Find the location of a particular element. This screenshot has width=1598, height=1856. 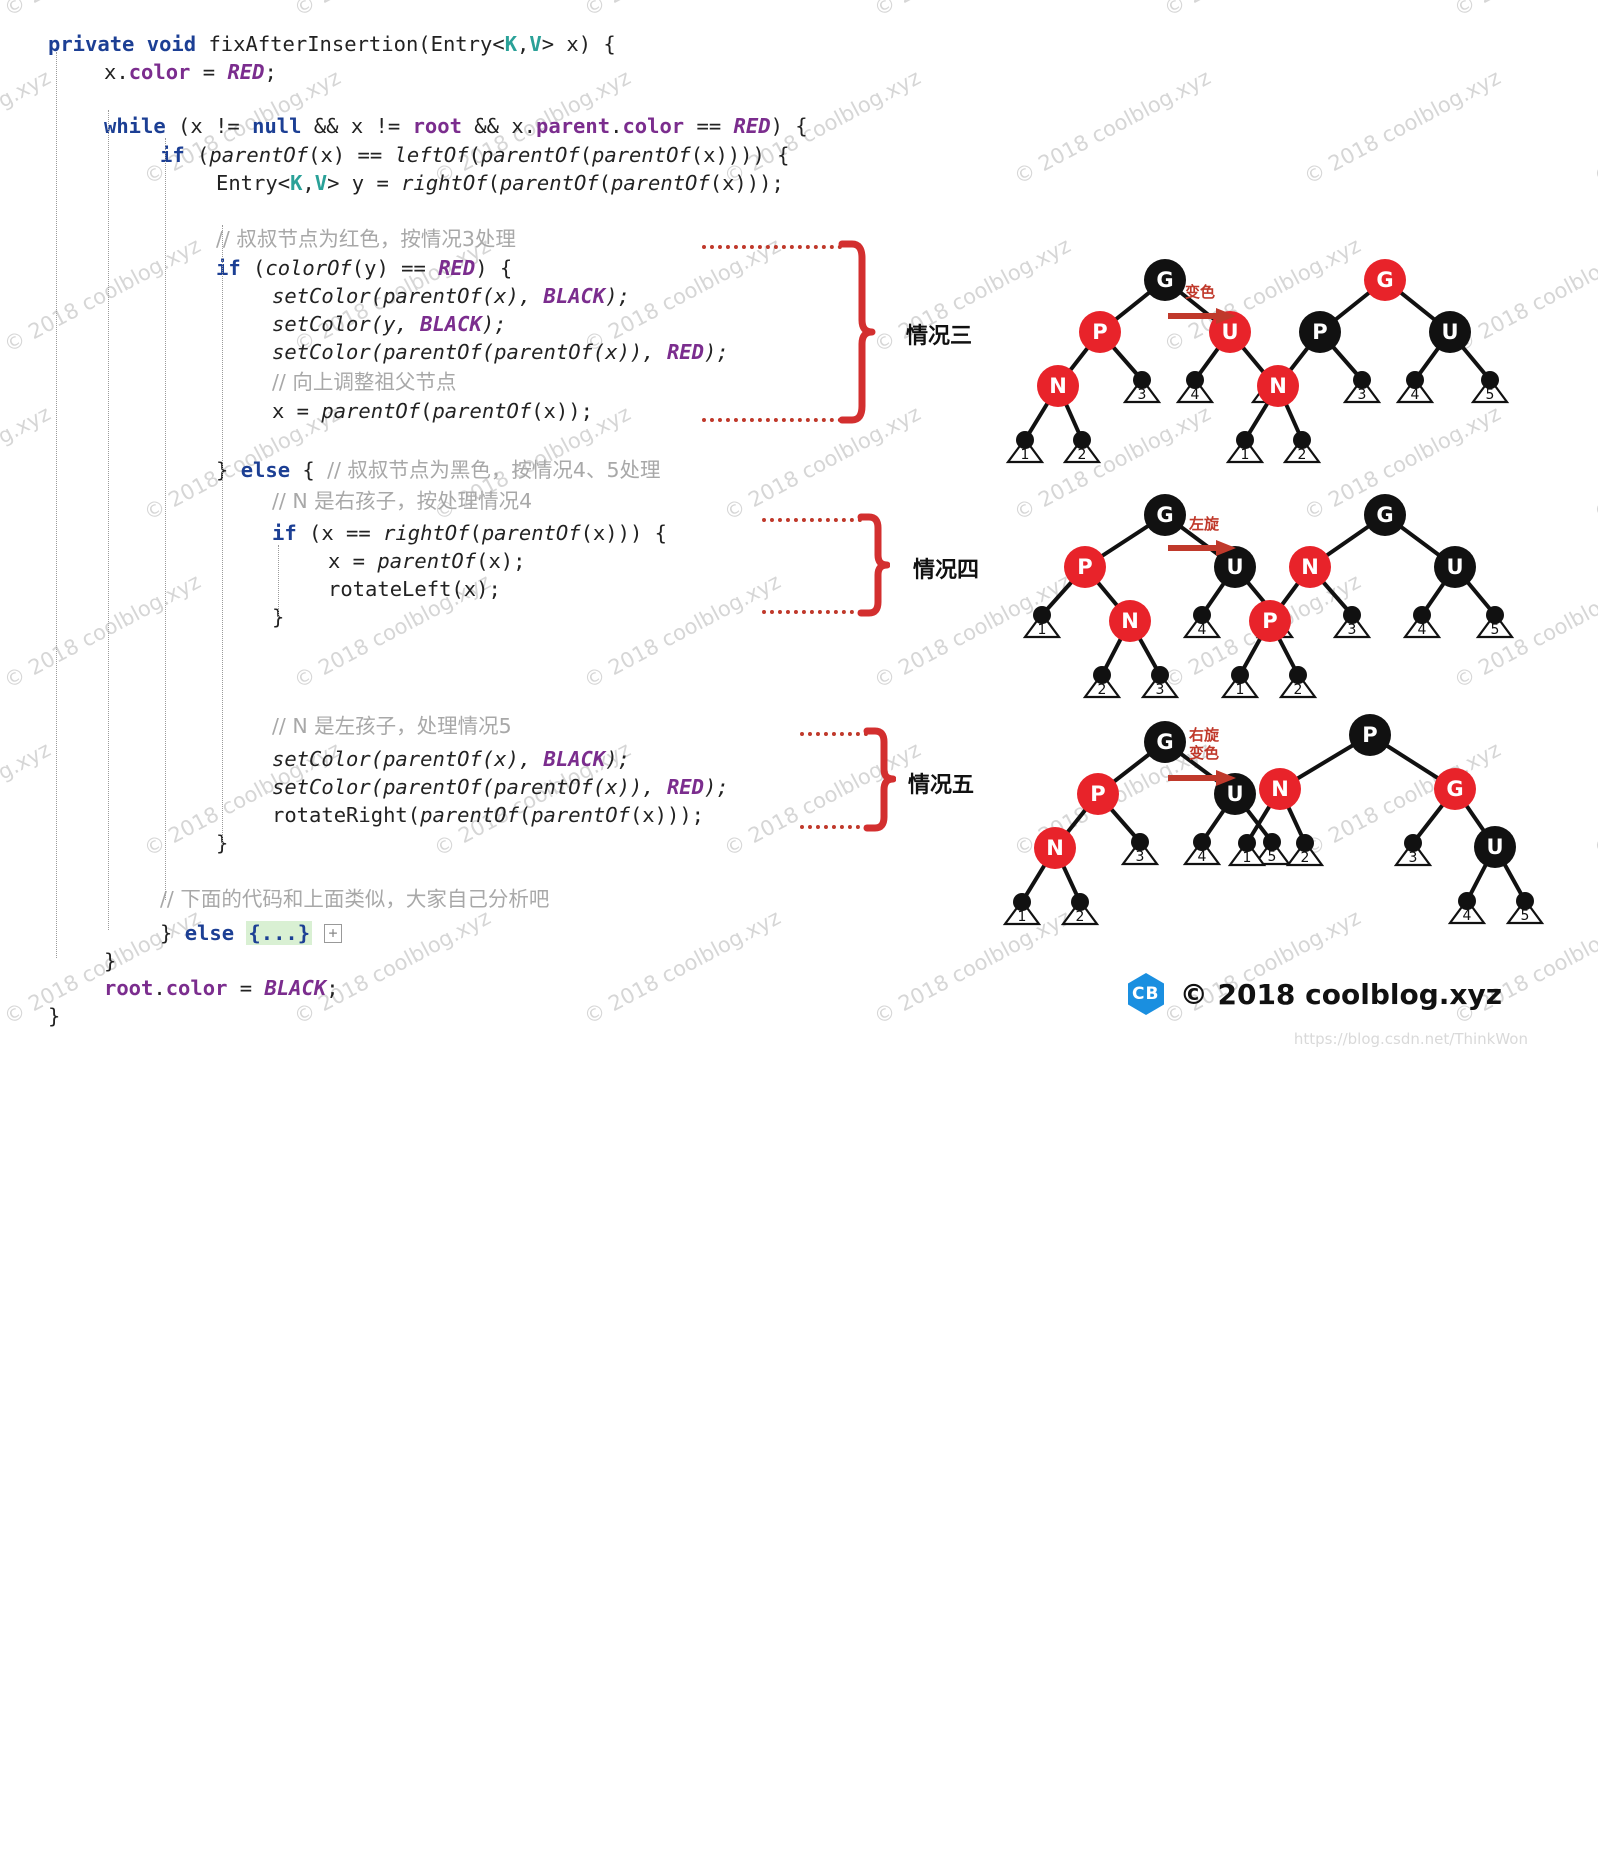

transition-label-case4: 左旋 is located at coordinates (1204, 524).